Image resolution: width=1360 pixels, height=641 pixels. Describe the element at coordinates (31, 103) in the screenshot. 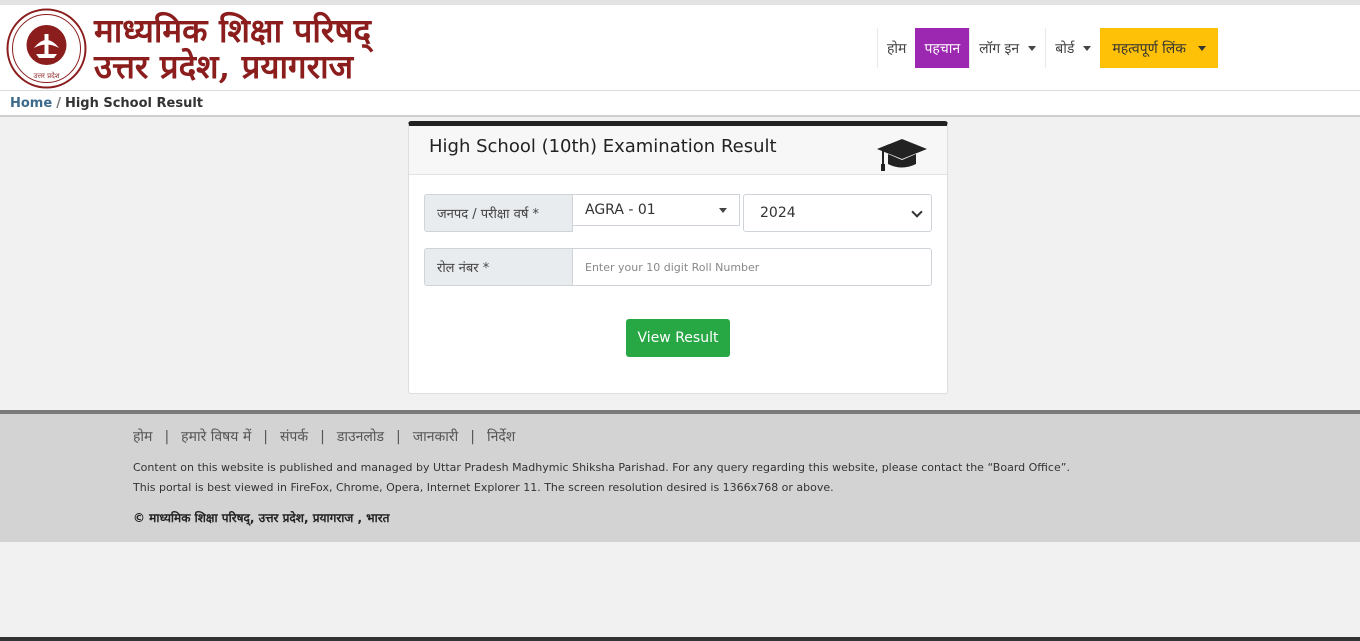

I see `breadcrumb-home-link: Home` at that location.